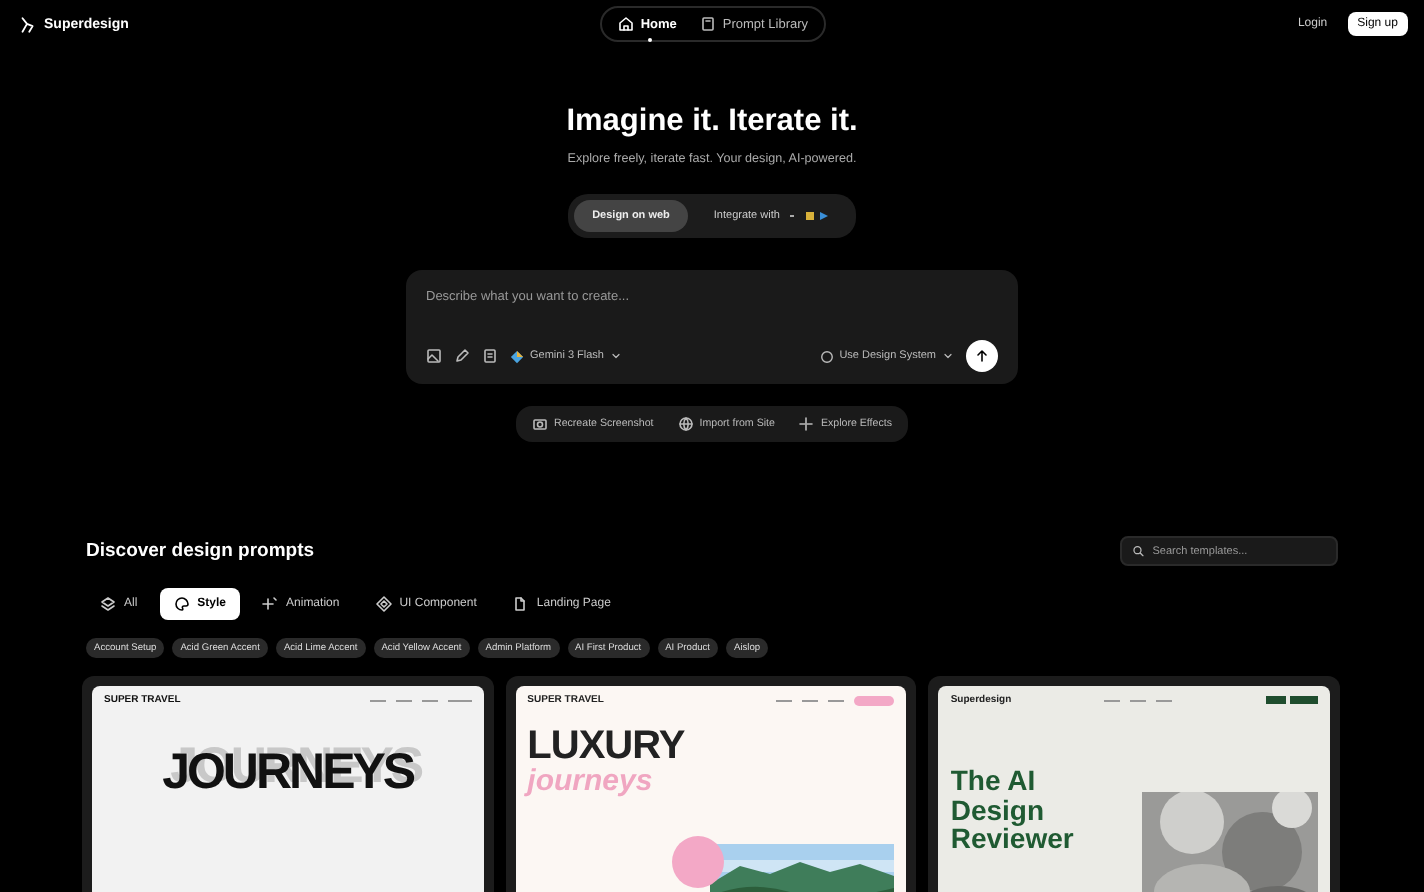 The image size is (1424, 892). Describe the element at coordinates (591, 781) in the screenshot. I see `site-headline-accent: journeys` at that location.